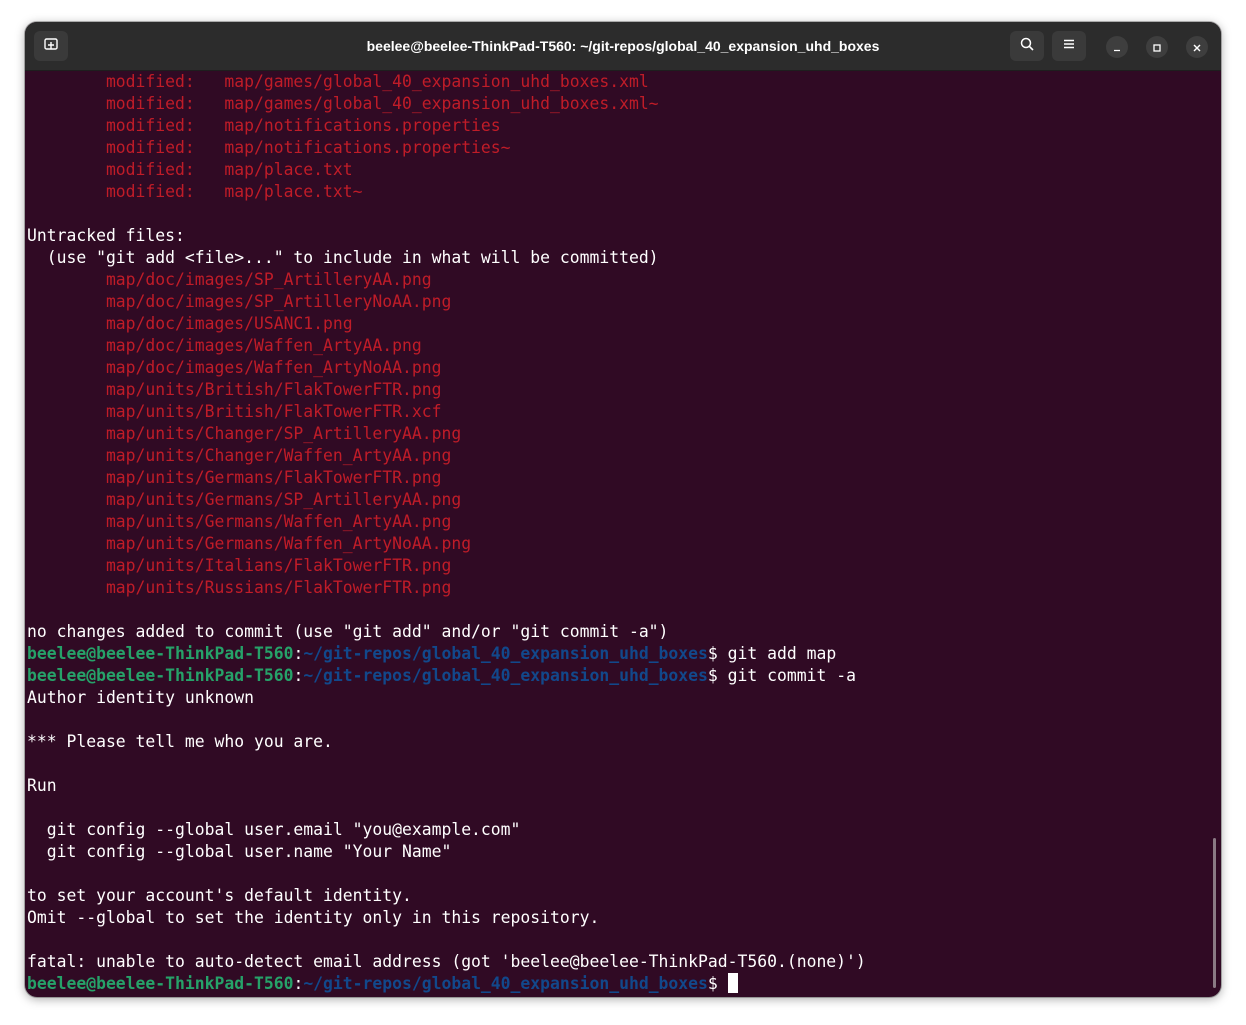 The width and height of the screenshot is (1246, 1025). I want to click on line-text: map/units/Germans/Waffen_ArtyAA.png, so click(239, 521).